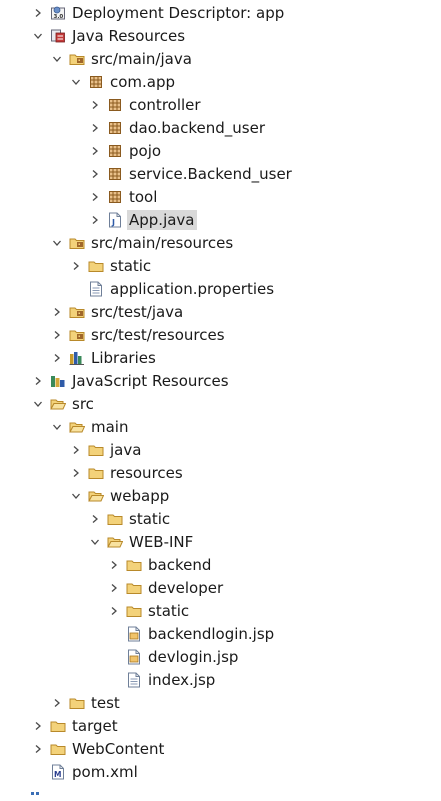  What do you see at coordinates (142, 219) in the screenshot?
I see `tree-item-app-java: J App.java` at bounding box center [142, 219].